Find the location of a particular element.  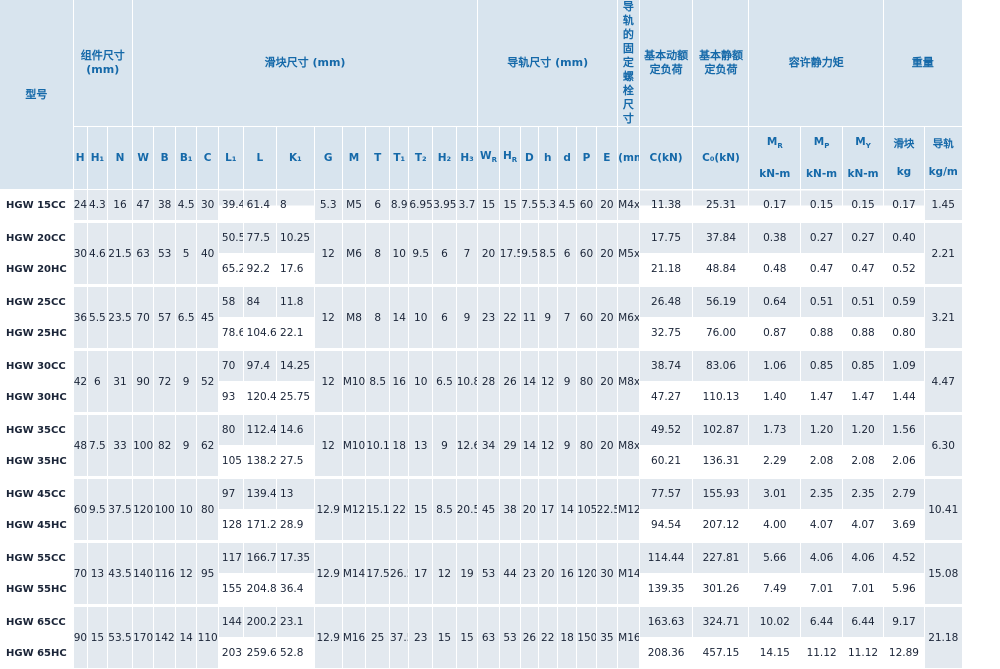

cell-MR: 0.87 is located at coordinates (775, 333).